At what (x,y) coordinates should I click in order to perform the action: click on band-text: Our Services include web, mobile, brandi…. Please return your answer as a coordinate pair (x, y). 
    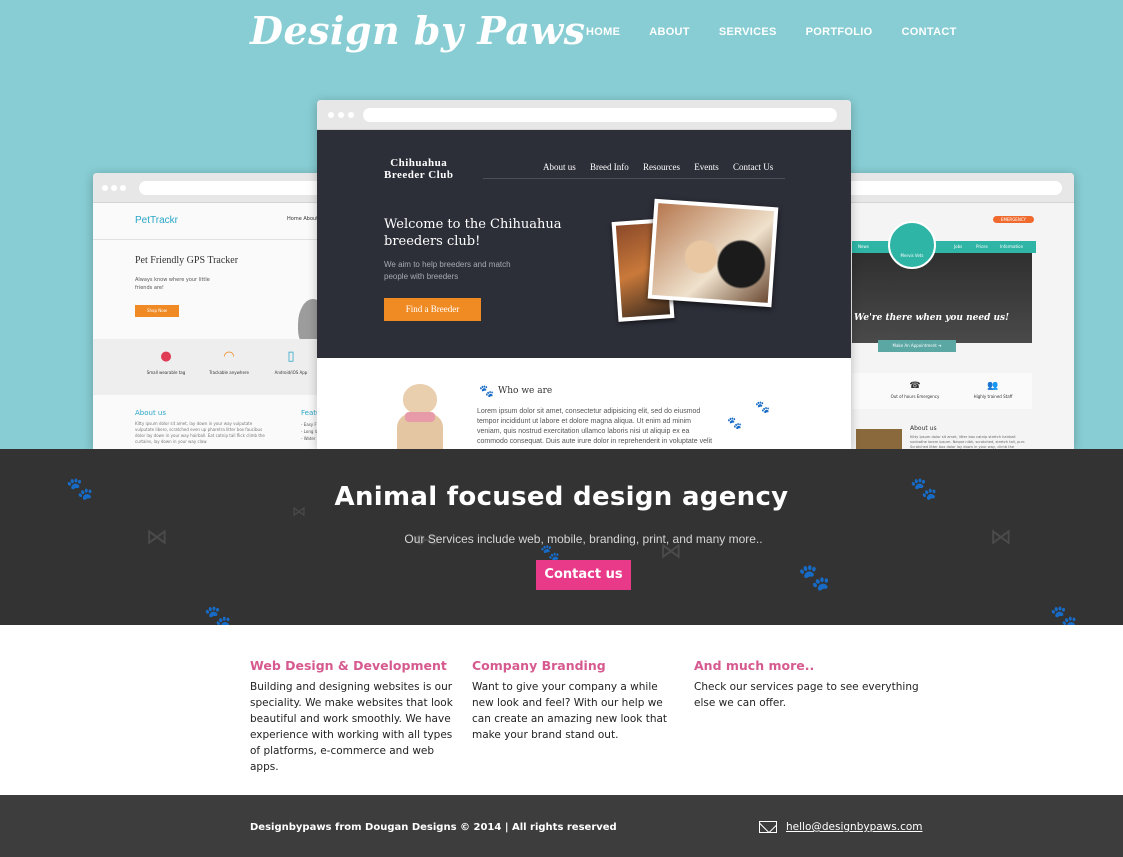
    Looking at the image, I should click on (583, 539).